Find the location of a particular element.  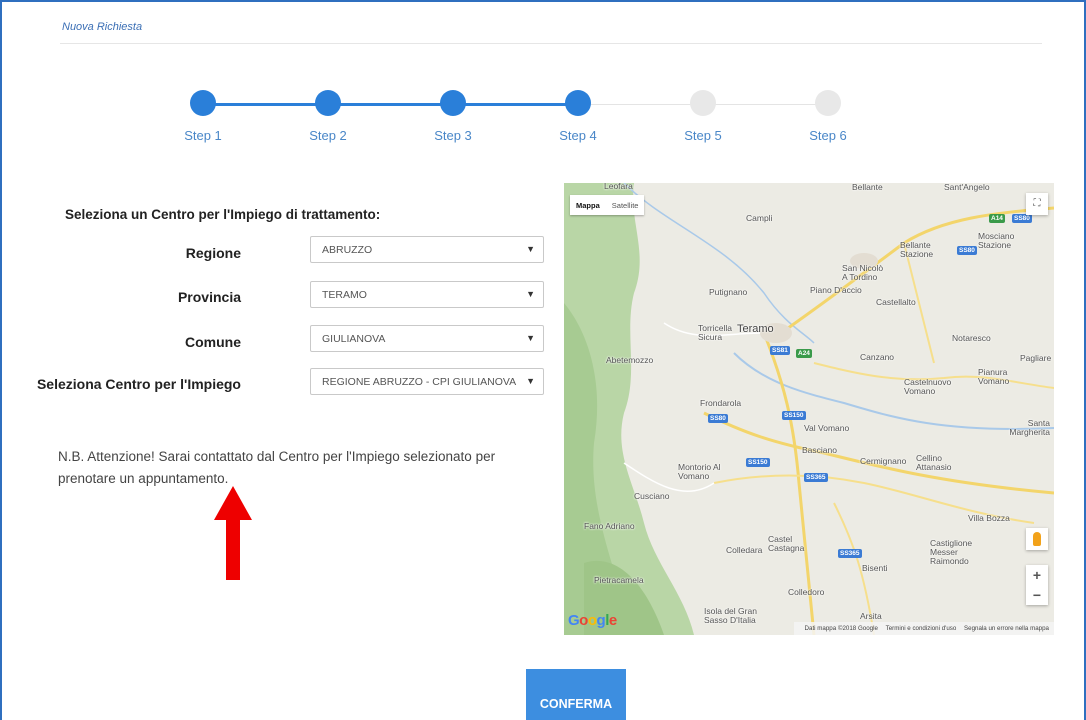

comune-value: GIULIANOVA is located at coordinates (354, 339).